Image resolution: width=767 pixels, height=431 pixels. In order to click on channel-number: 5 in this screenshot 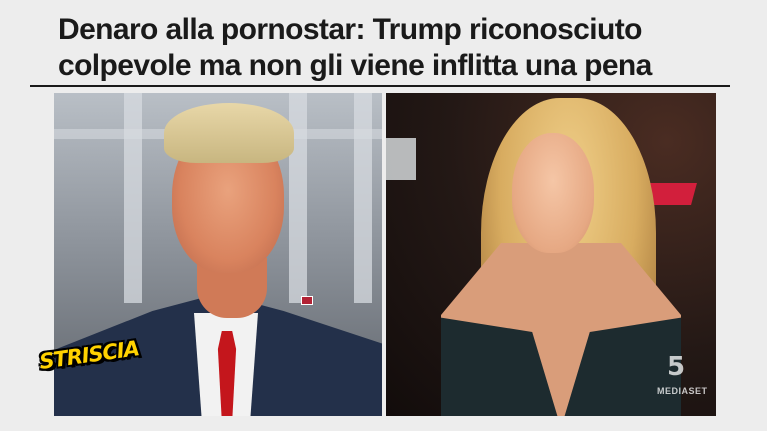, I will do `click(676, 367)`.